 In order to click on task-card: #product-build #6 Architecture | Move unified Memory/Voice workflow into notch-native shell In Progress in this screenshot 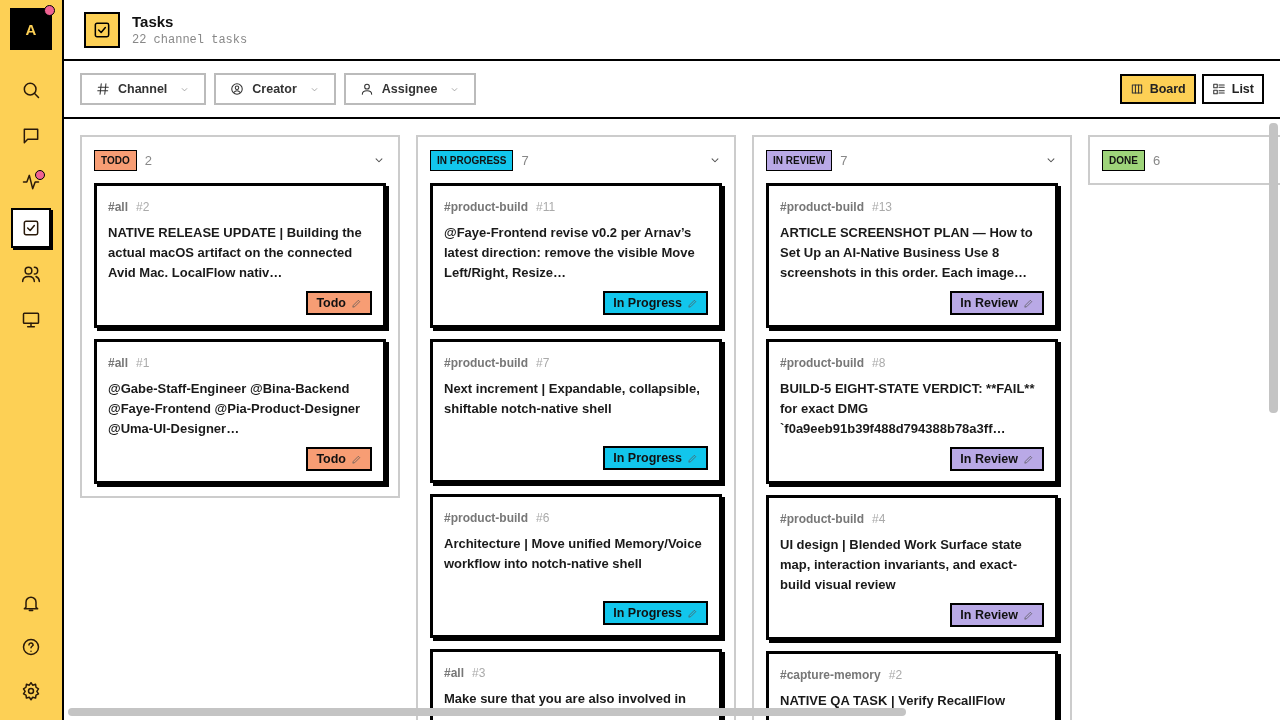, I will do `click(576, 566)`.